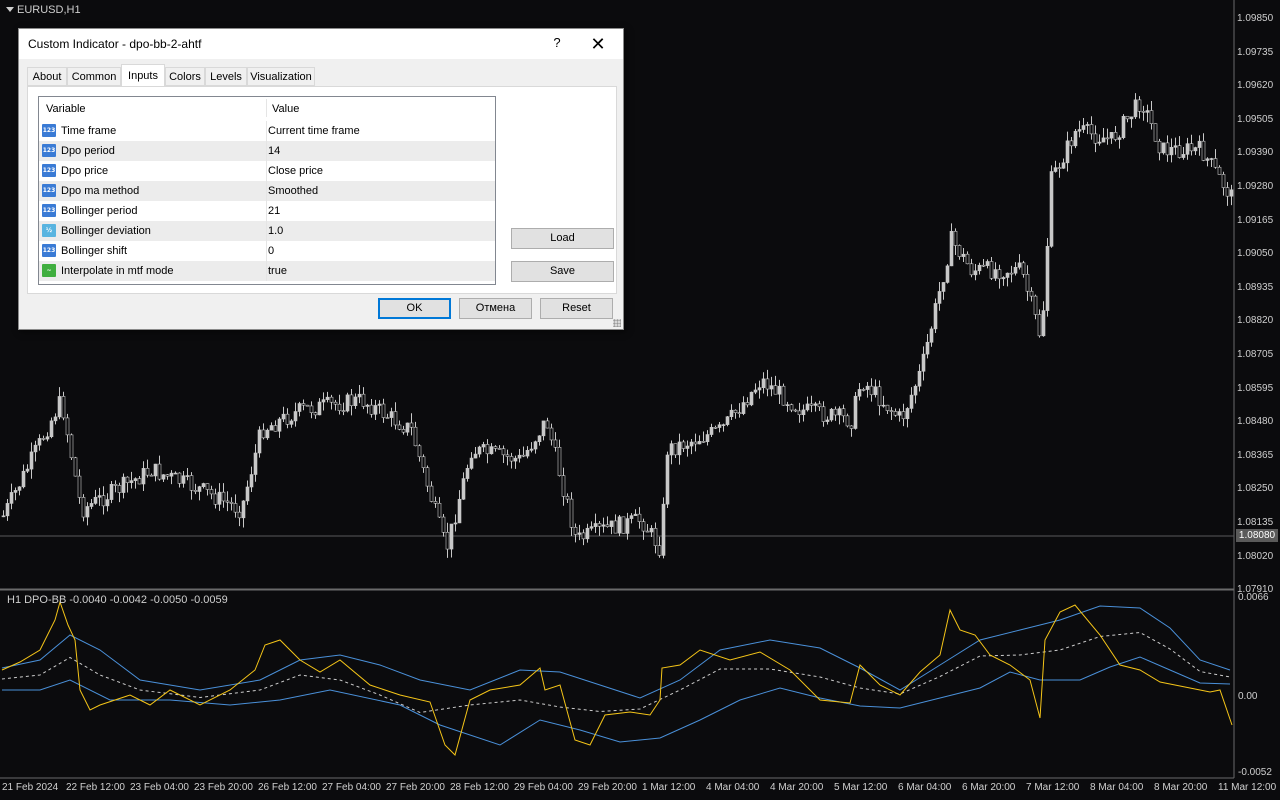  Describe the element at coordinates (1257, 535) in the screenshot. I see `current-price-label: 1.08080` at that location.